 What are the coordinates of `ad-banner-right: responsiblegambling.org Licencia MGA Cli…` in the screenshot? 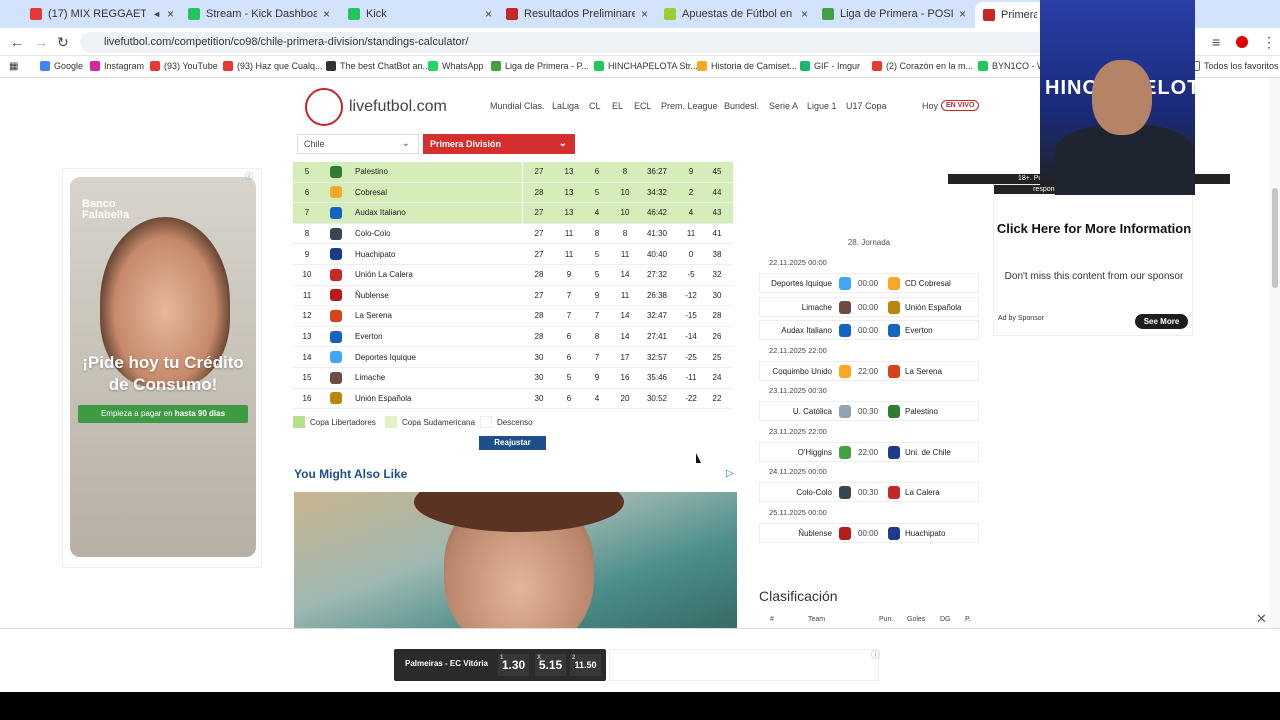 It's located at (1093, 260).